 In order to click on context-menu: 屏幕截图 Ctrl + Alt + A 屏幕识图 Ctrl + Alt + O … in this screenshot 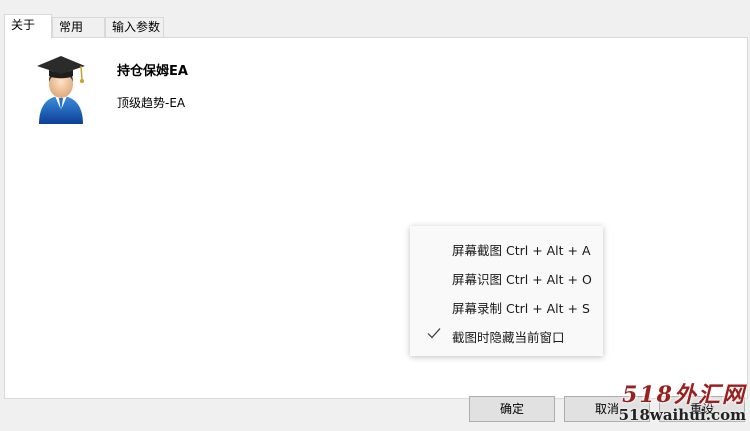, I will do `click(506, 291)`.